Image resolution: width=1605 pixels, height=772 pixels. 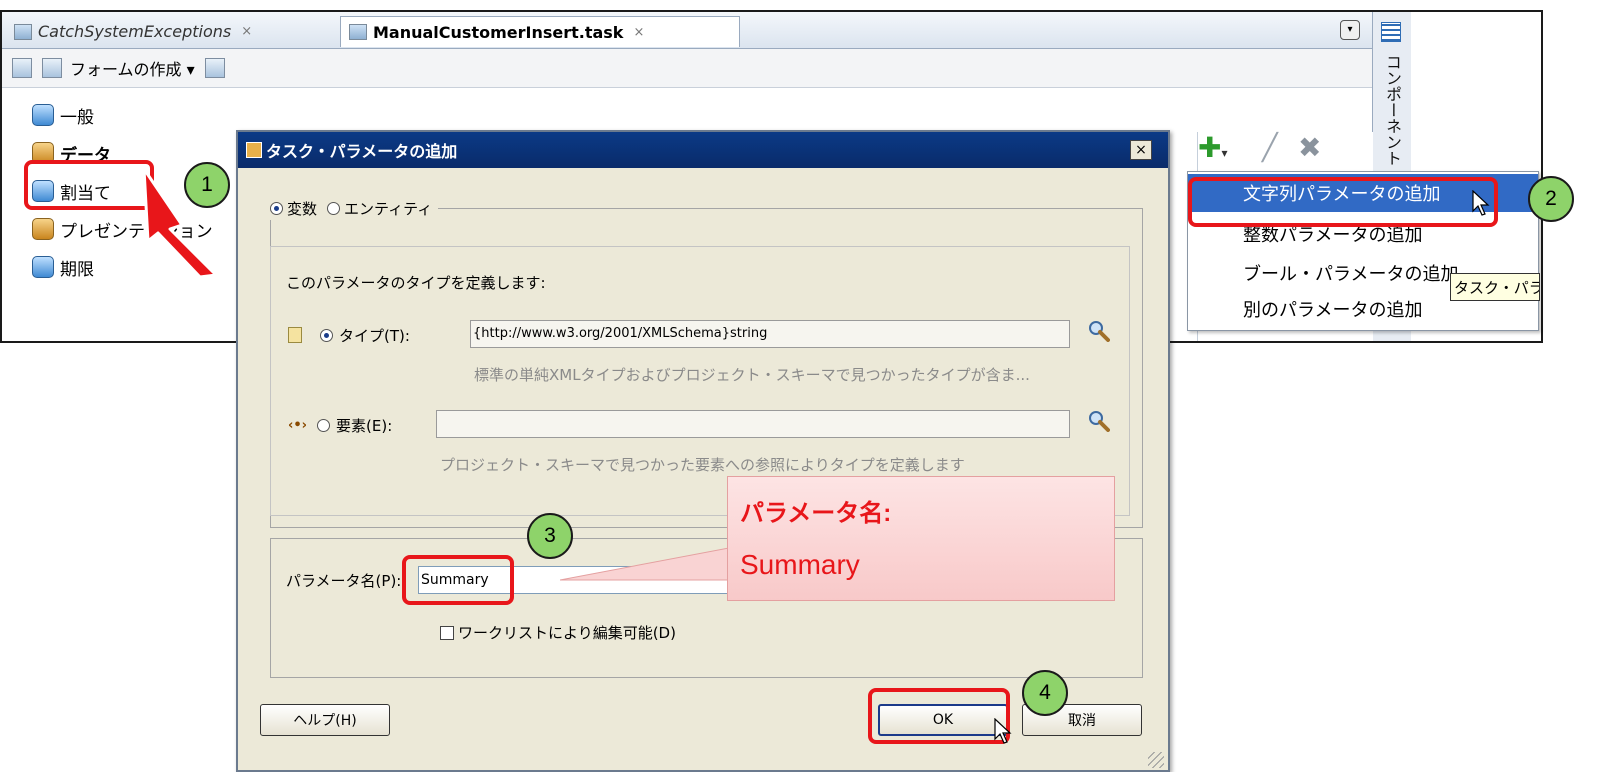 What do you see at coordinates (1141, 150) in the screenshot?
I see `dialog-close-button: ×` at bounding box center [1141, 150].